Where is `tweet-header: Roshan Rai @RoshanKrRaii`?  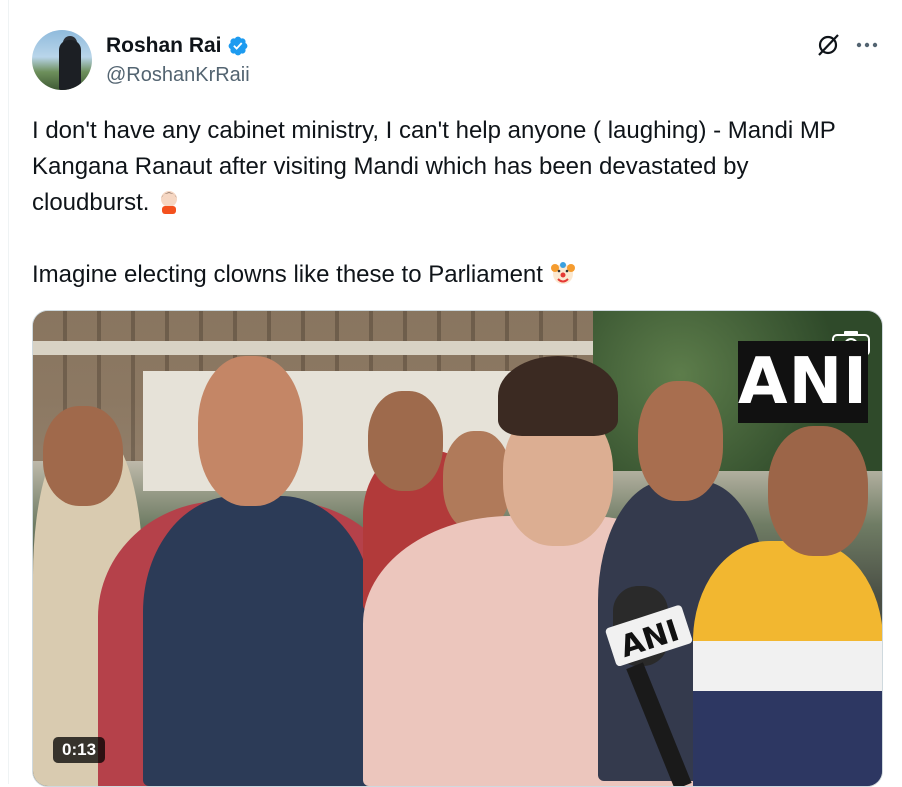
tweet-header: Roshan Rai @RoshanKrRaii is located at coordinates (457, 60).